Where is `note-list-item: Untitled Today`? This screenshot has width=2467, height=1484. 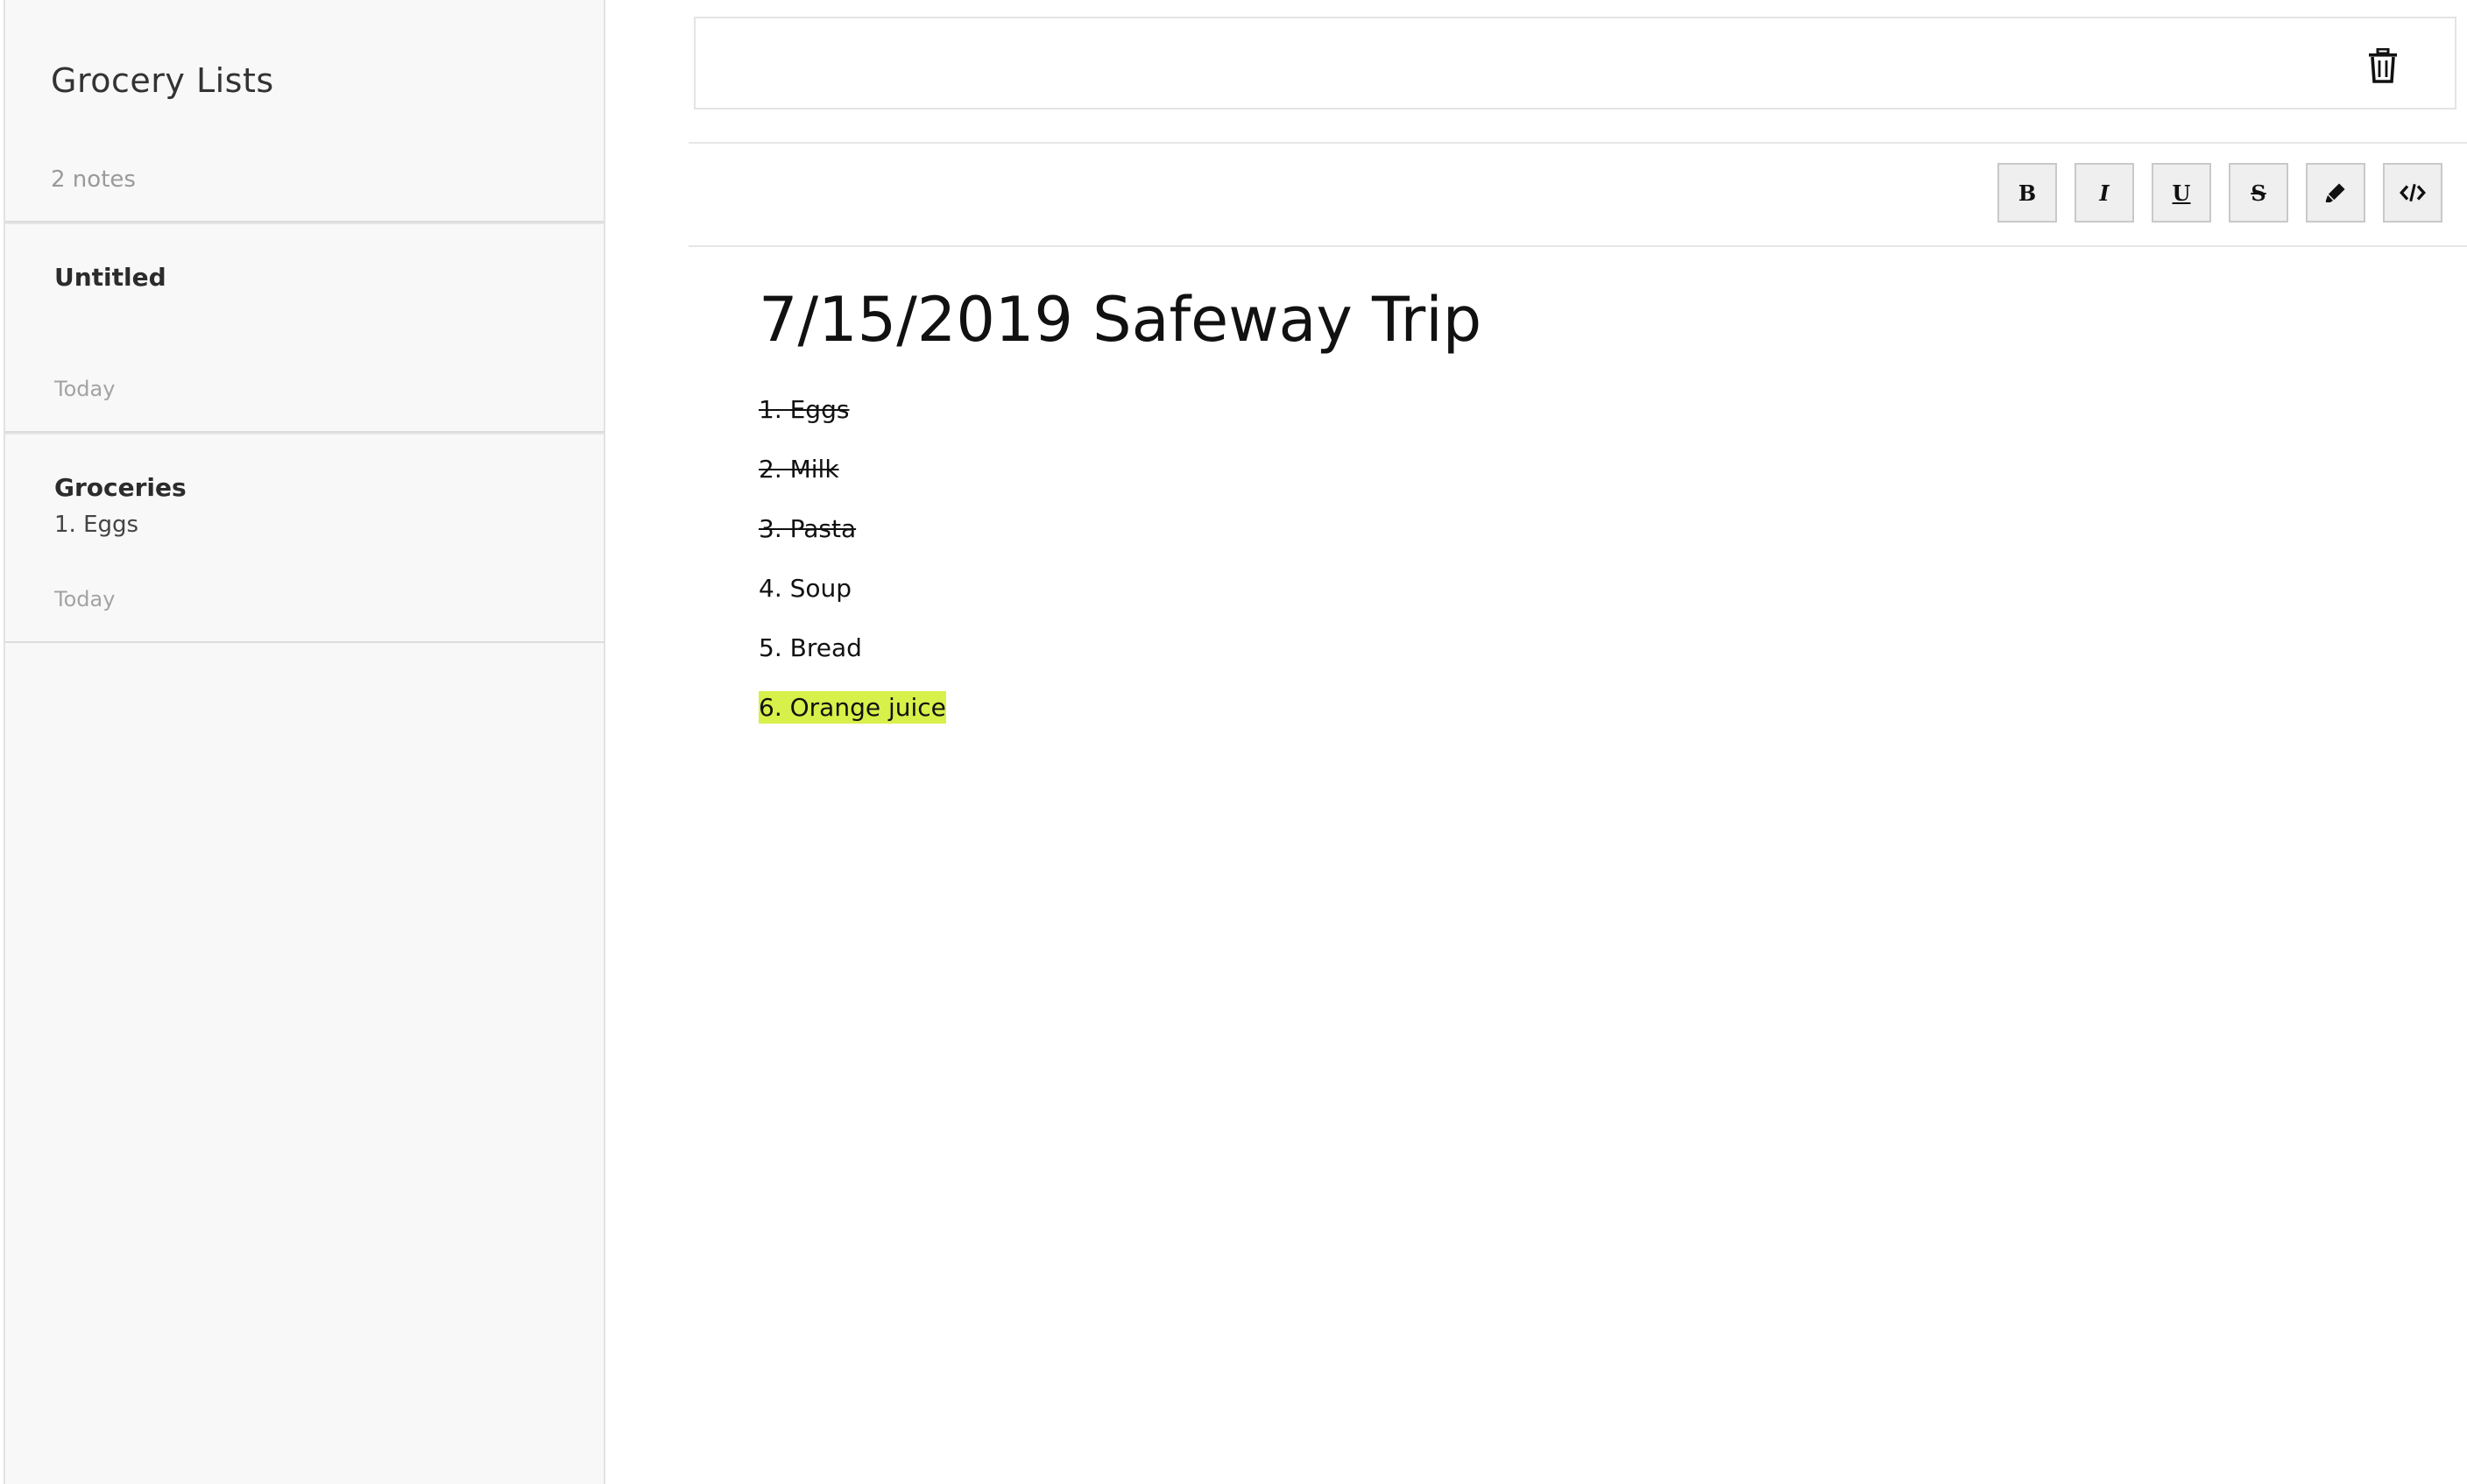 note-list-item: Untitled Today is located at coordinates (304, 328).